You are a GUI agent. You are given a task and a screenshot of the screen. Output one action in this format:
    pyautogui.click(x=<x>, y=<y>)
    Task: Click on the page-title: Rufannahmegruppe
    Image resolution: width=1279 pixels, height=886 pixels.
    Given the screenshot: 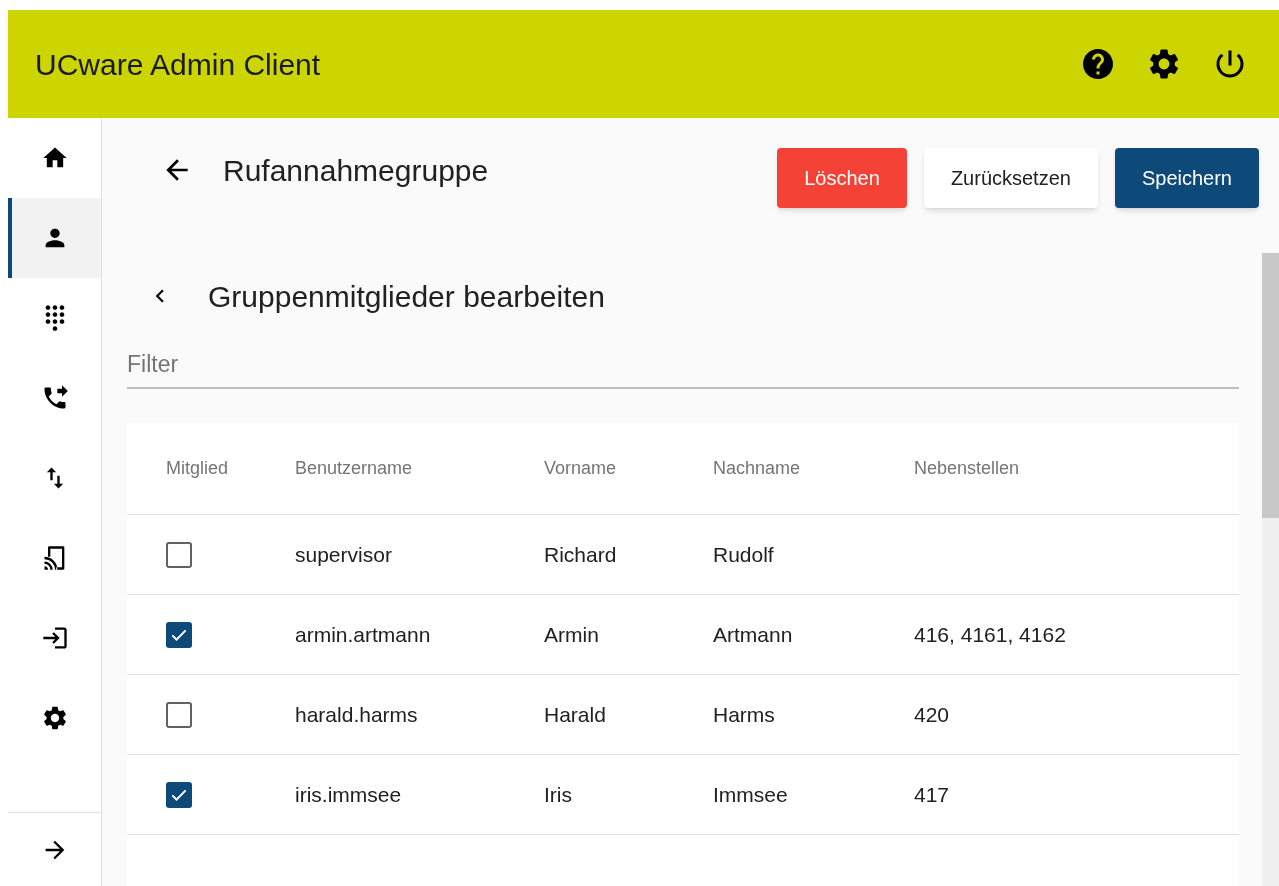 What is the action you would take?
    pyautogui.click(x=356, y=171)
    